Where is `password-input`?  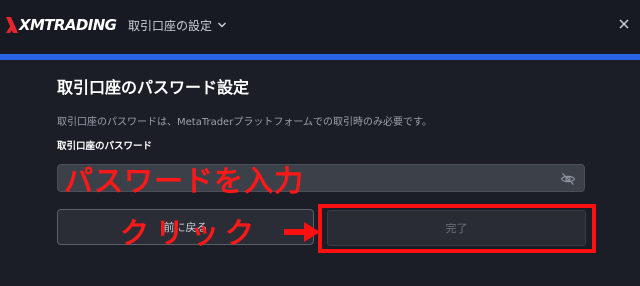
password-input is located at coordinates (321, 178).